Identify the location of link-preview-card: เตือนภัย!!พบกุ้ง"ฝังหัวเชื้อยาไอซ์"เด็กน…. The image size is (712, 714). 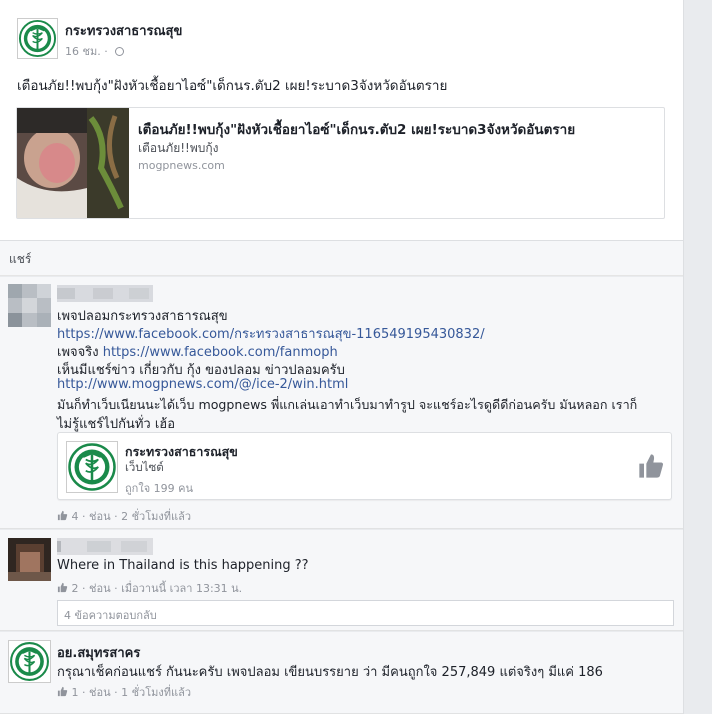
(340, 163).